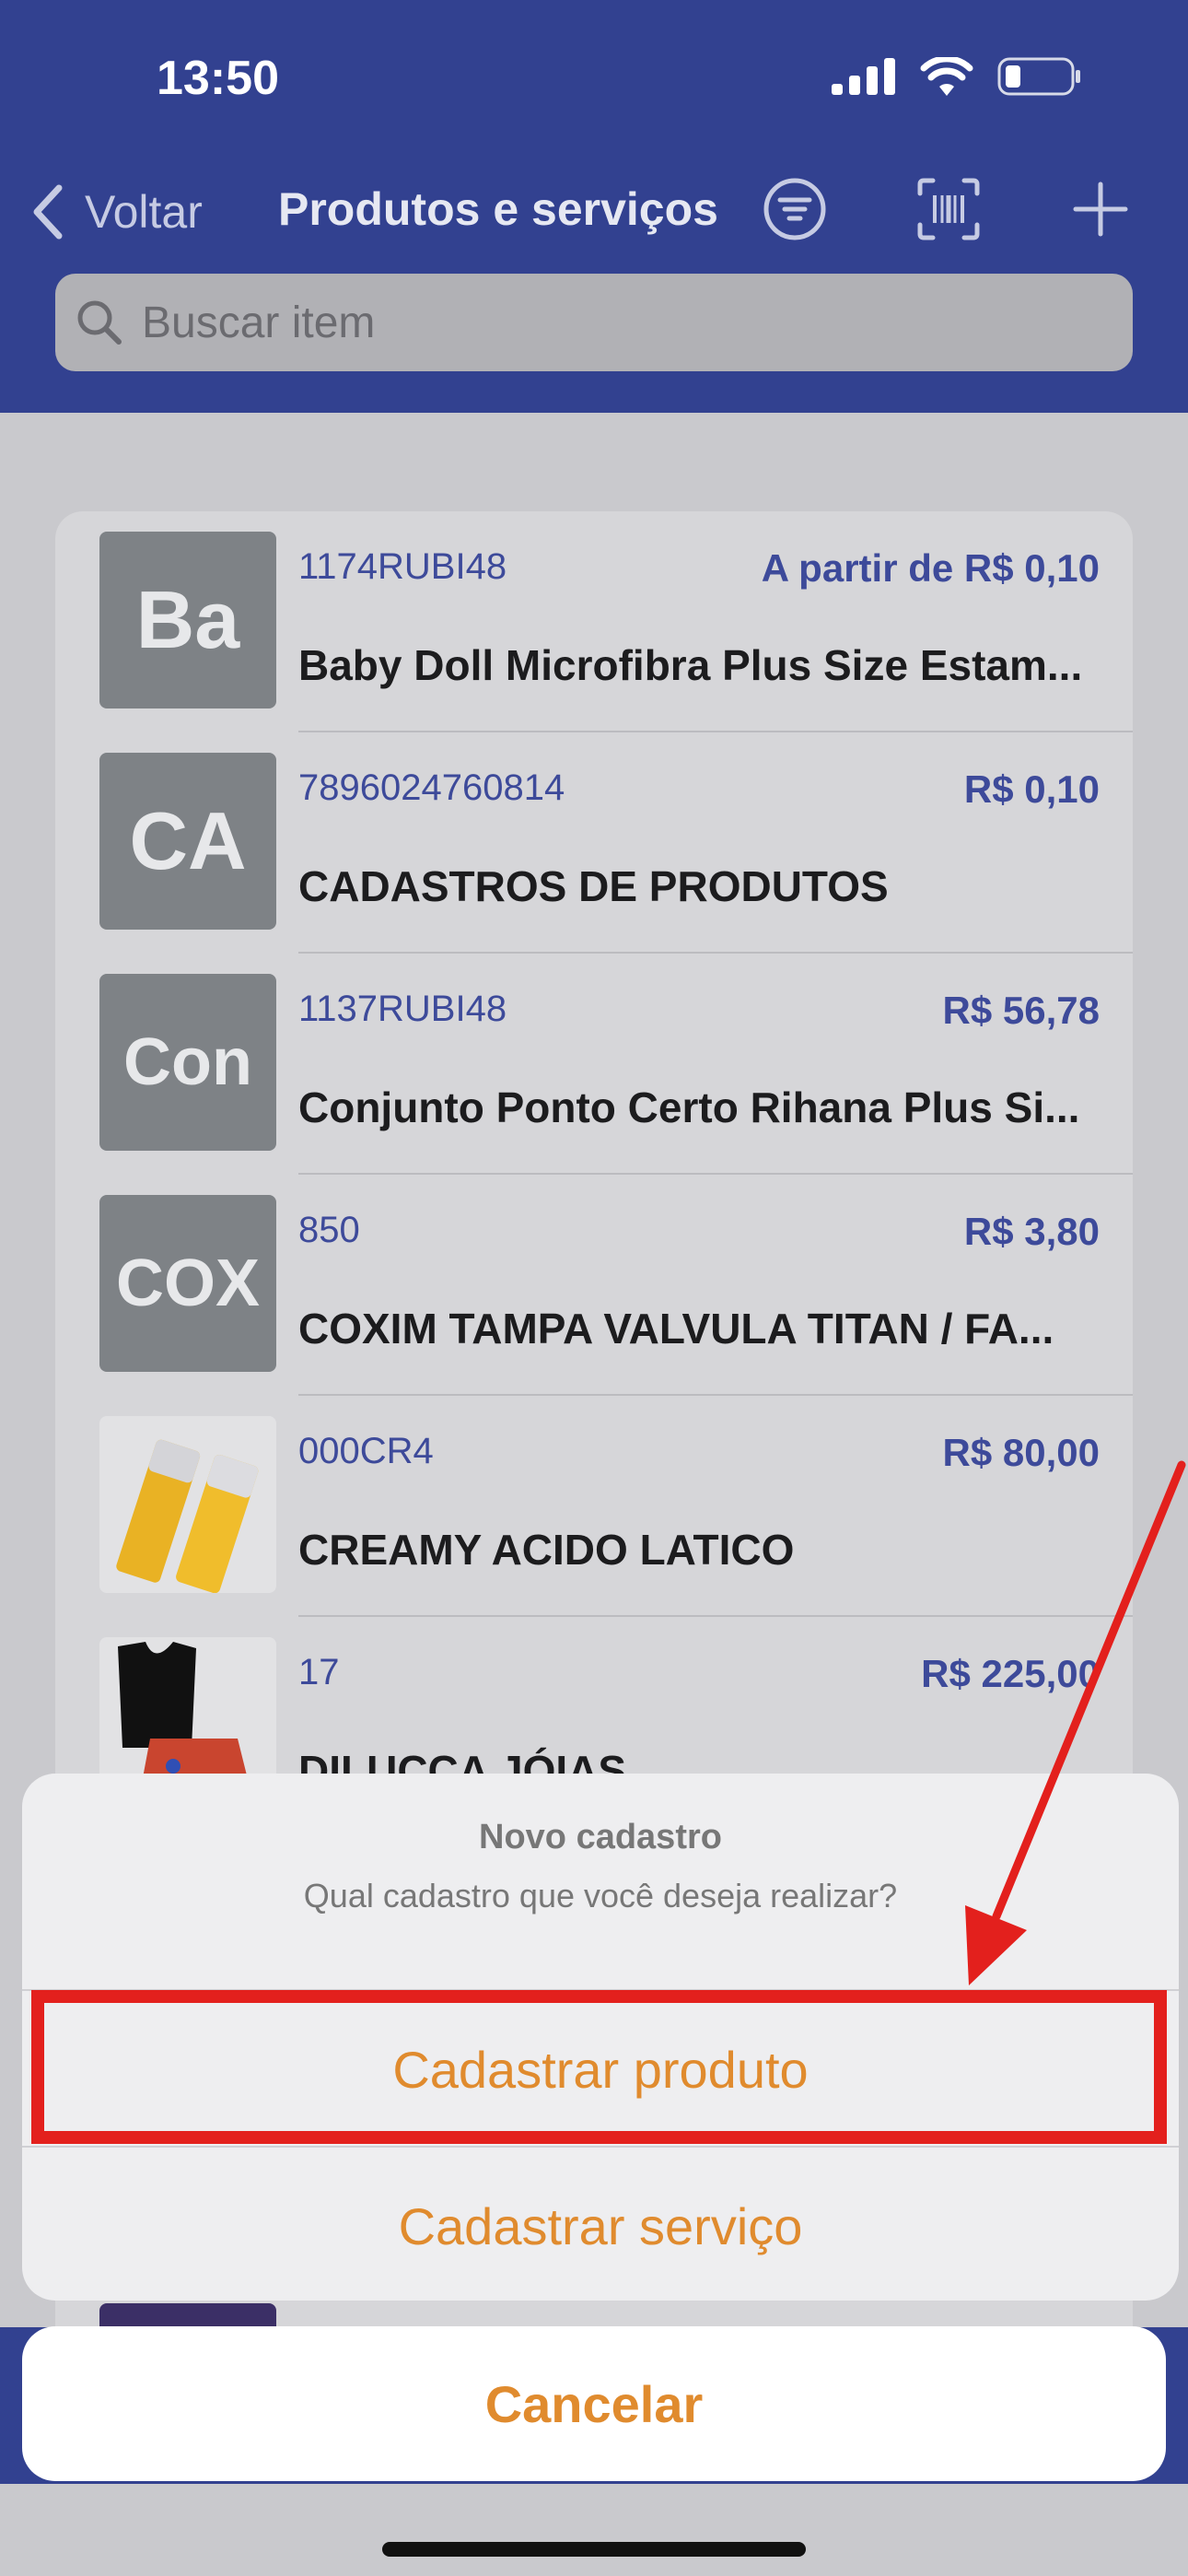 This screenshot has width=1188, height=2576. What do you see at coordinates (1075, 1722) in the screenshot?
I see `annotation-arrow-icon` at bounding box center [1075, 1722].